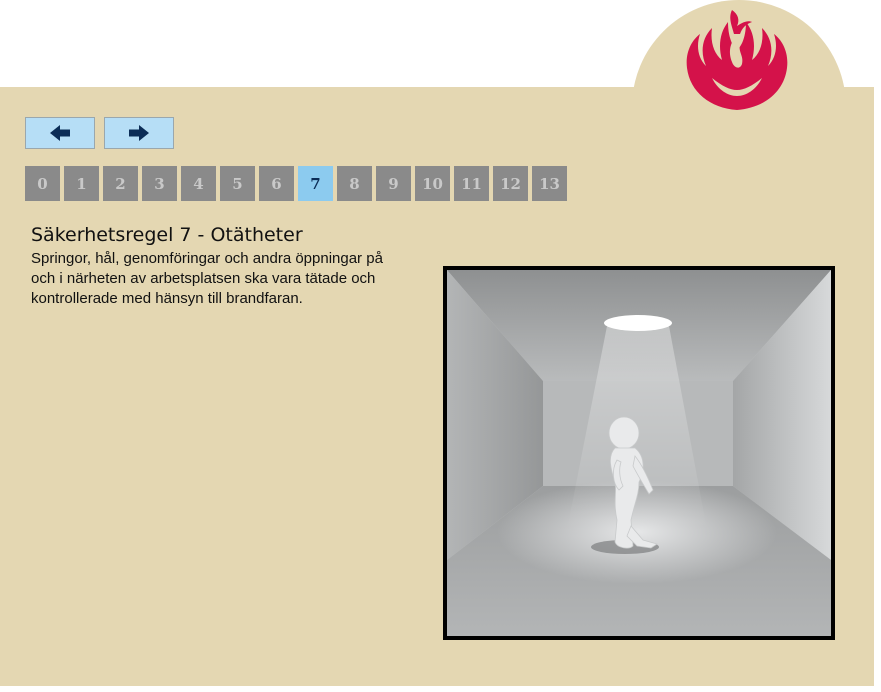  Describe the element at coordinates (393, 183) in the screenshot. I see `page-button-9: 9` at that location.